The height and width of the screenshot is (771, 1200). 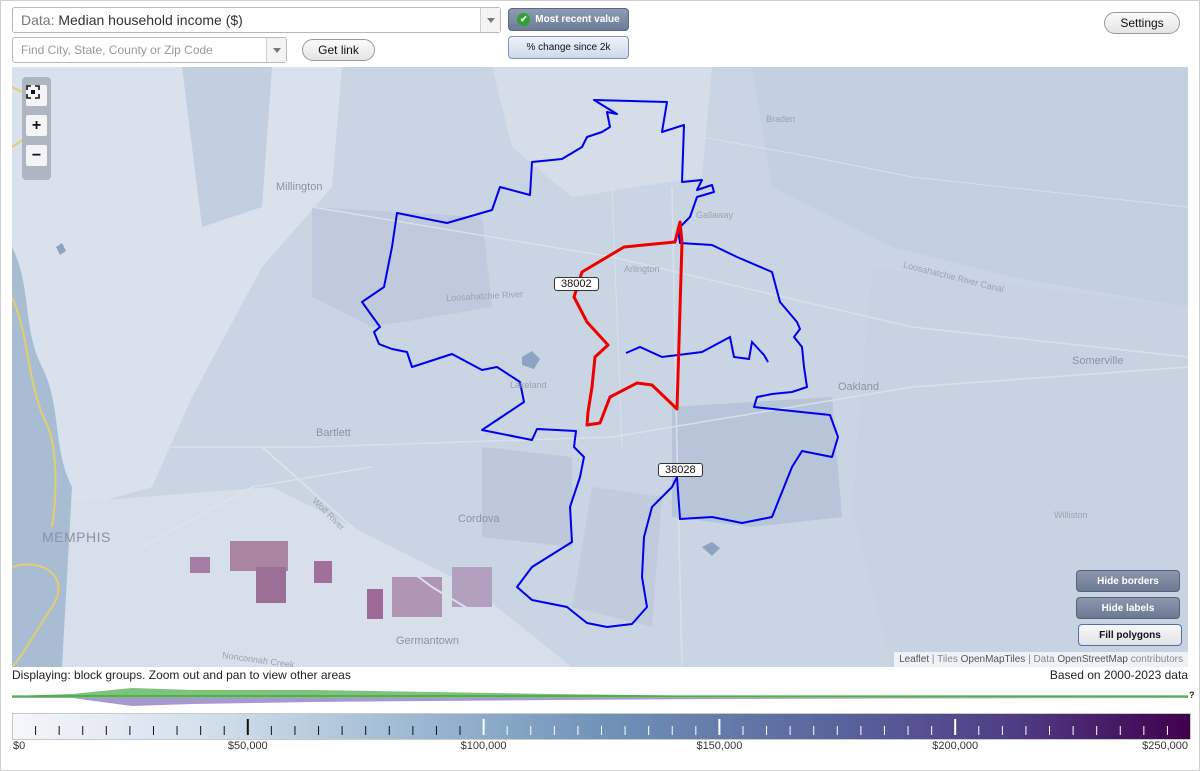 What do you see at coordinates (600, 702) in the screenshot?
I see `histogram-area-purple` at bounding box center [600, 702].